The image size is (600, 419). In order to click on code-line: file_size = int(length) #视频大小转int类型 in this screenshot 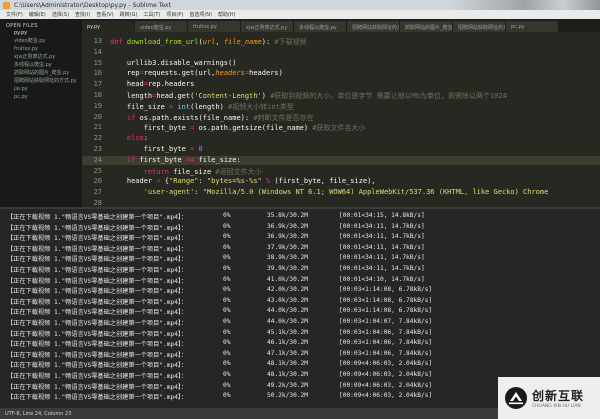, I will do `click(202, 107)`.